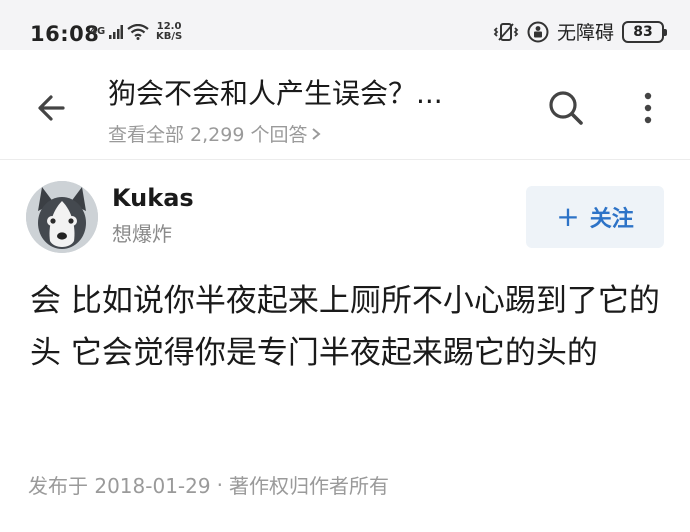  Describe the element at coordinates (153, 198) in the screenshot. I see `author-name: Kukas` at that location.